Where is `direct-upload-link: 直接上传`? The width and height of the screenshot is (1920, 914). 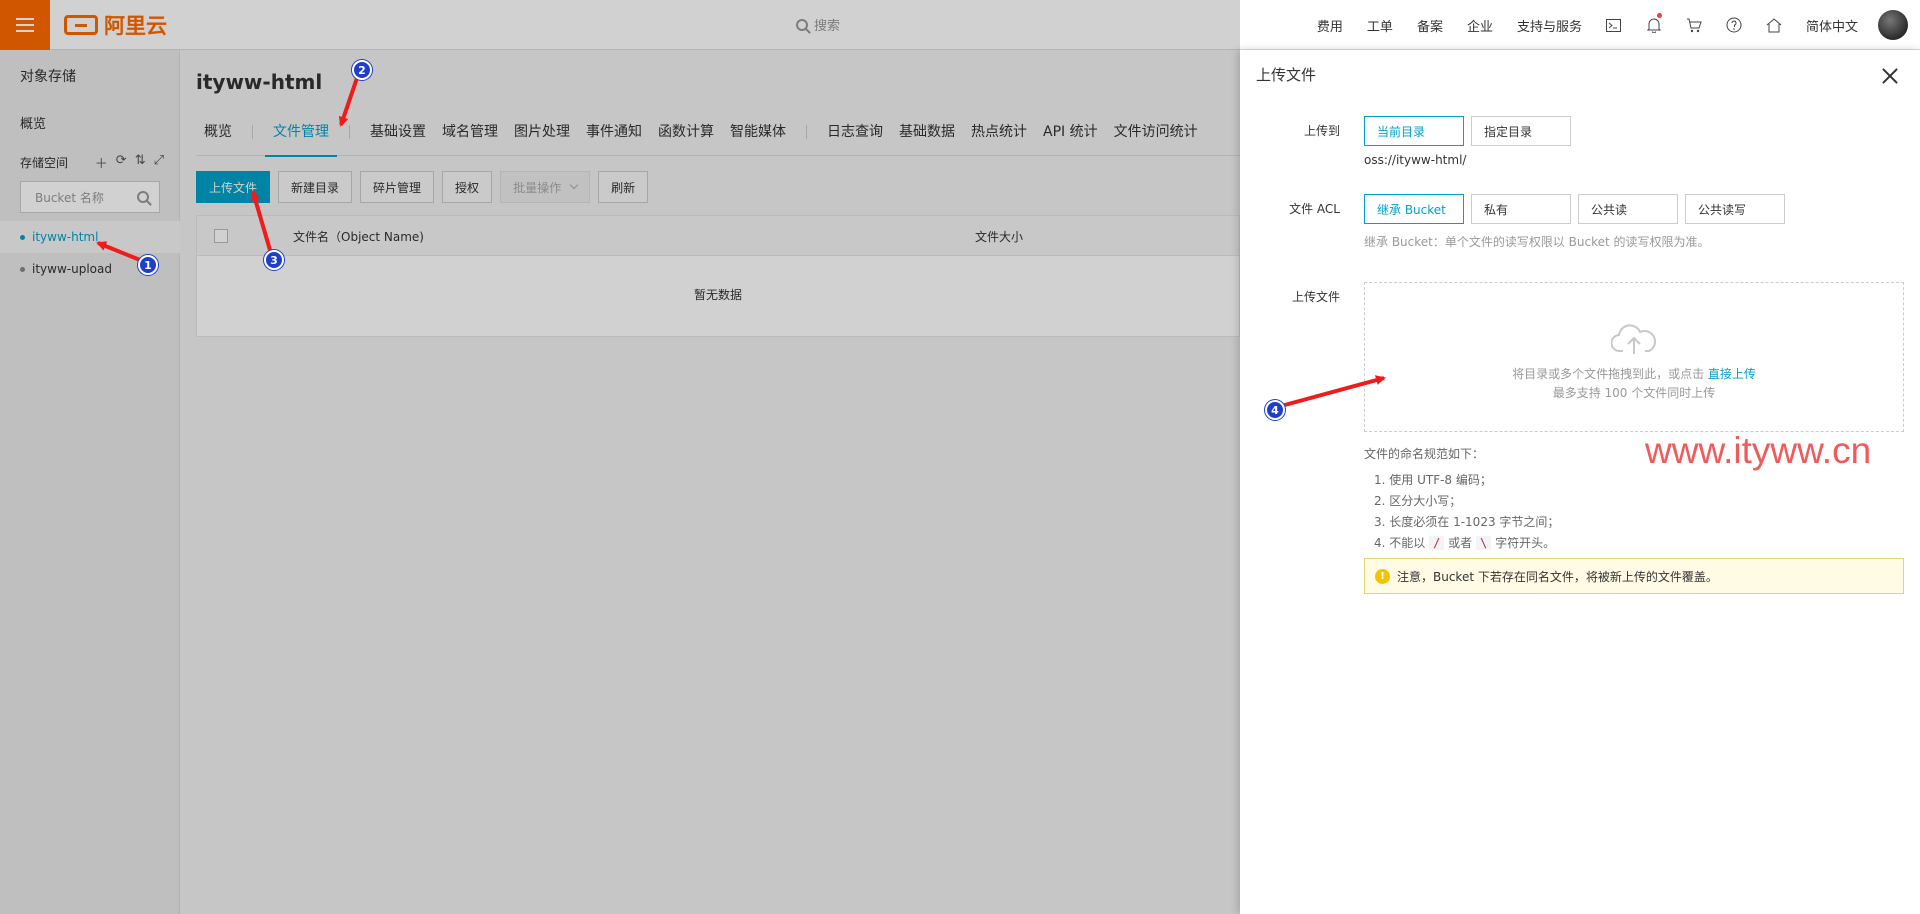
direct-upload-link: 直接上传 is located at coordinates (1732, 374).